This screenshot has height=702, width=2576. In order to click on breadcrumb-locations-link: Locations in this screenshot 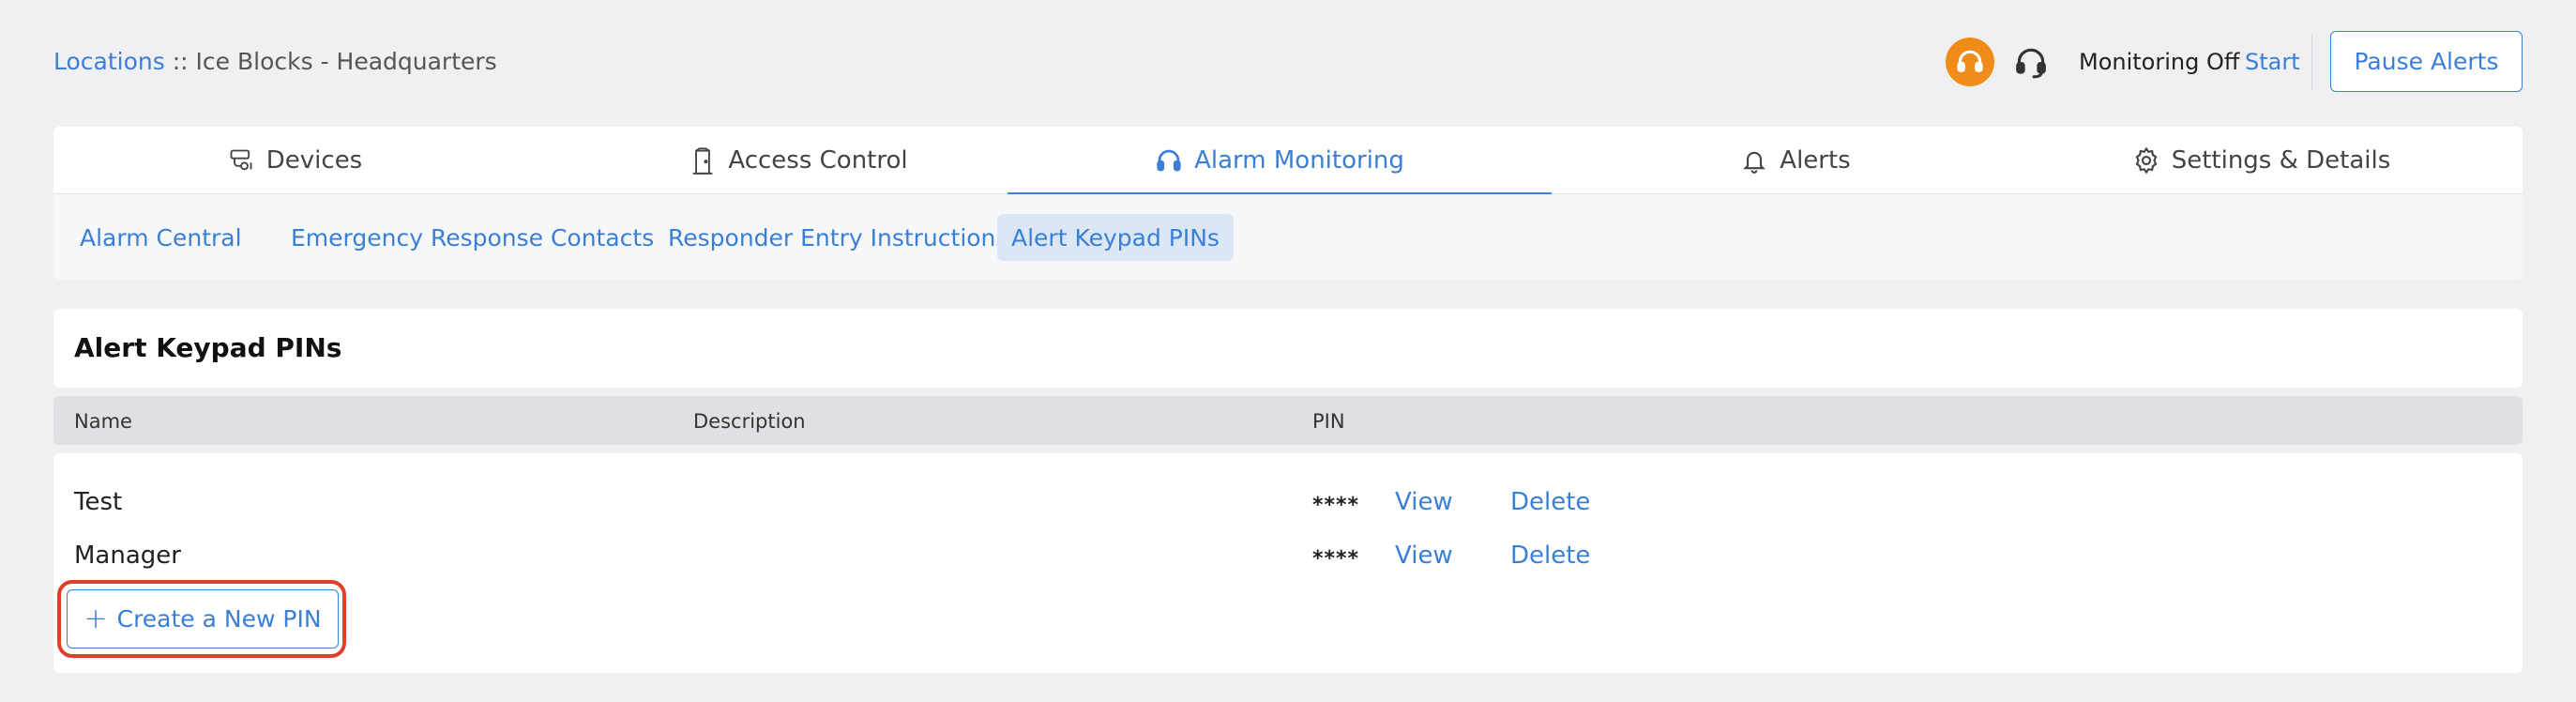, I will do `click(109, 61)`.